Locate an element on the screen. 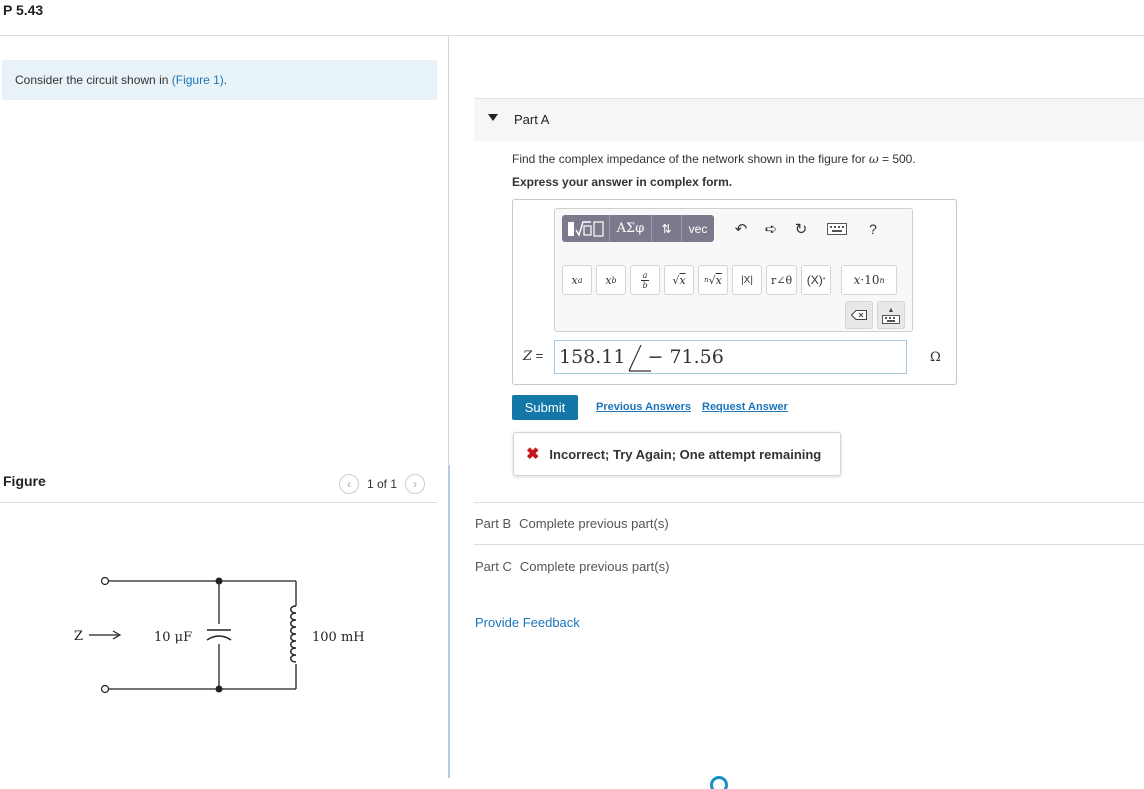 The image size is (1144, 789). backspace-icon is located at coordinates (859, 315).